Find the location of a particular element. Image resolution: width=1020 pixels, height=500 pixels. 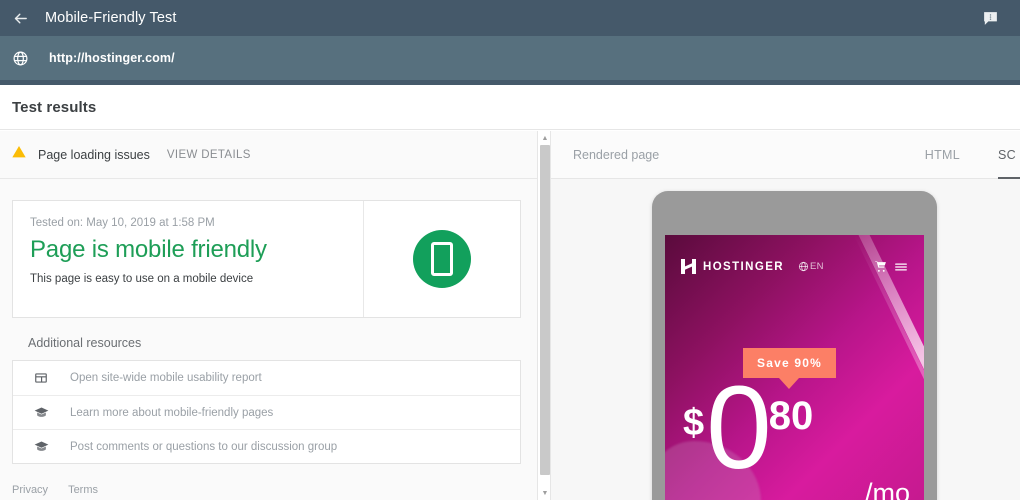

hostinger-logo-icon is located at coordinates (688, 266).